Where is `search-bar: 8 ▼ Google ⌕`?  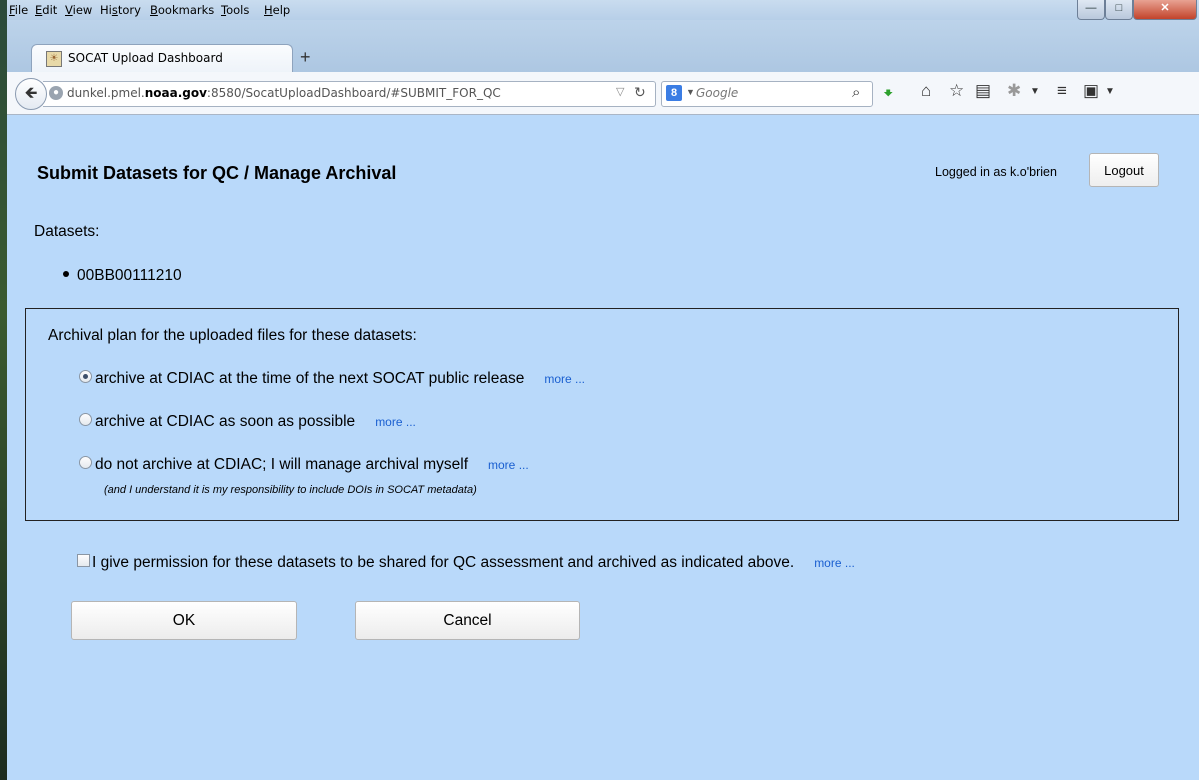 search-bar: 8 ▼ Google ⌕ is located at coordinates (767, 94).